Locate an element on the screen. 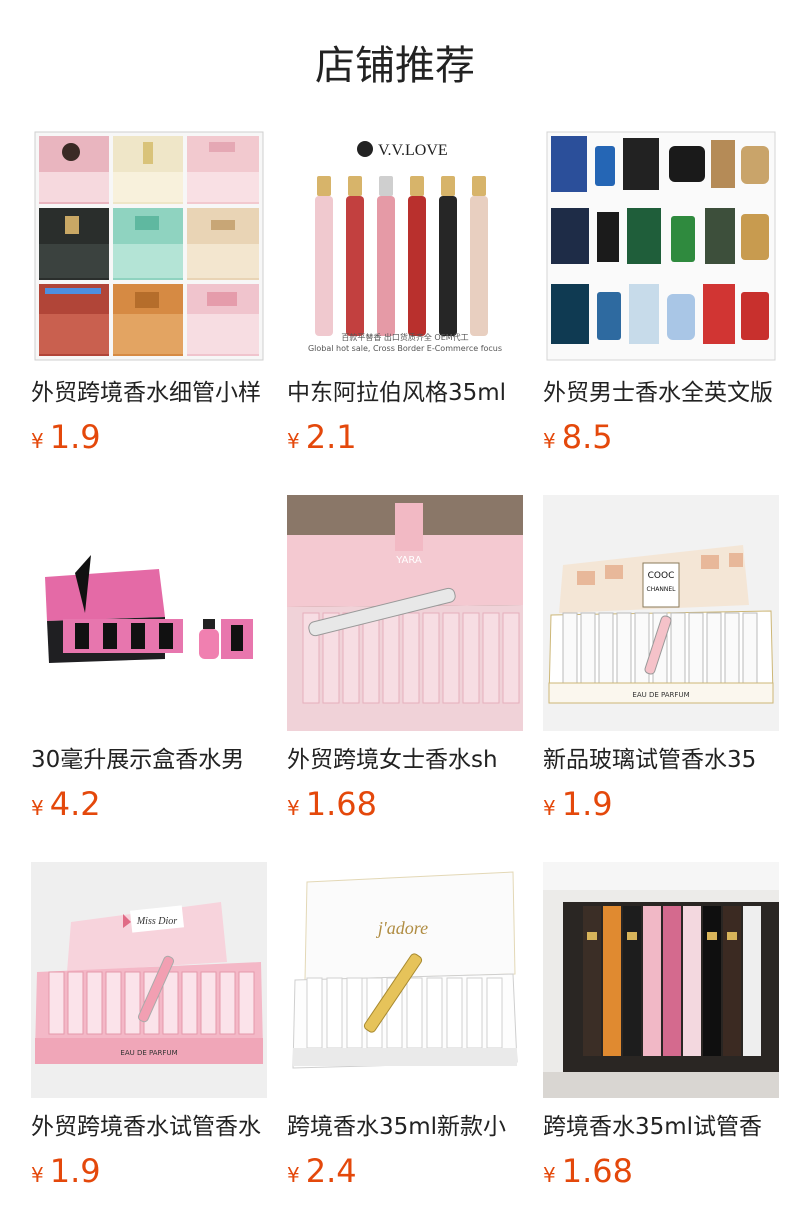  product-card: 30毫升展示盒香水男 ¥4.2 is located at coordinates (149, 678).